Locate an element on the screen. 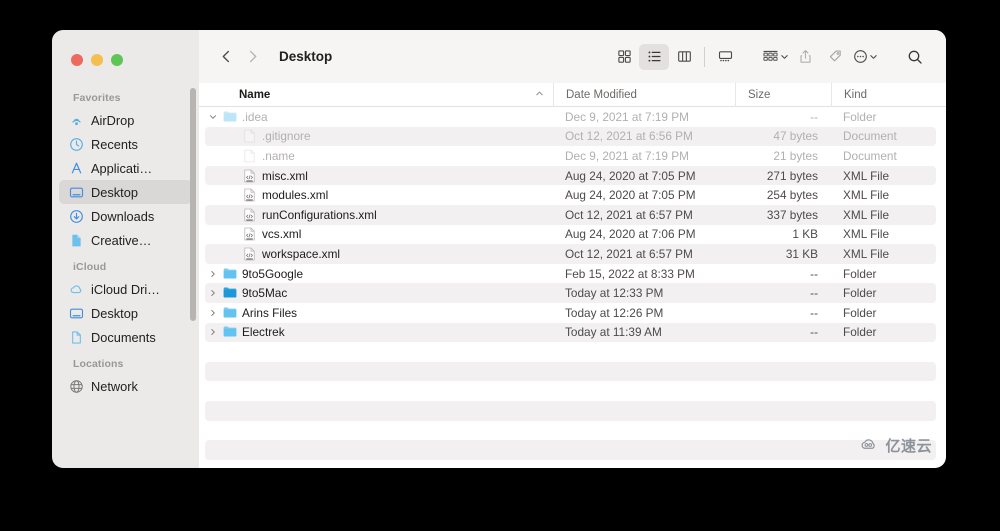  view-icon-button is located at coordinates (624, 57).